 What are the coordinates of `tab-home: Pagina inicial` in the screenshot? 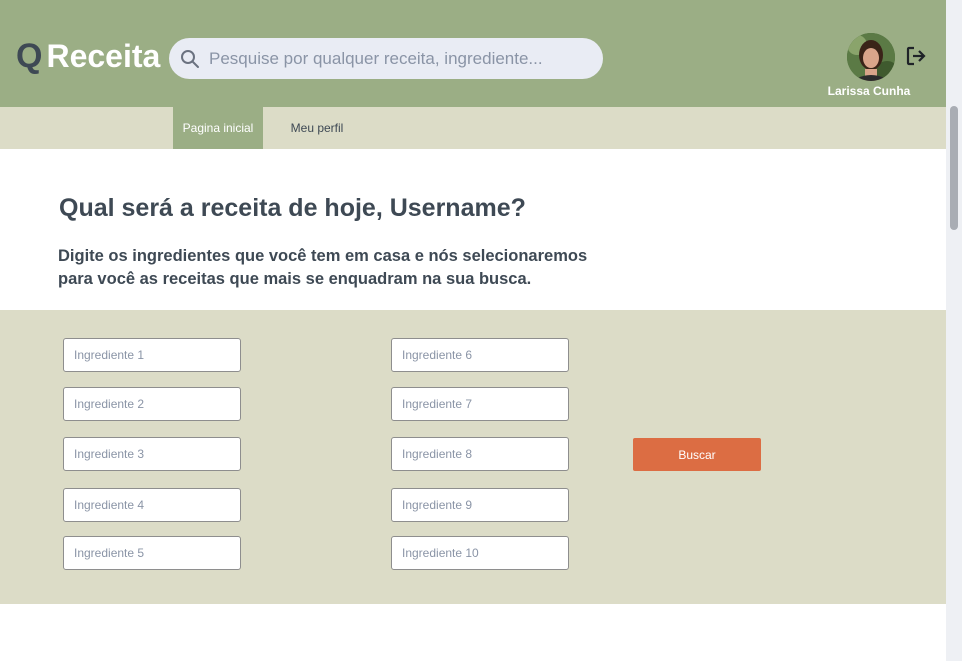 It's located at (218, 128).